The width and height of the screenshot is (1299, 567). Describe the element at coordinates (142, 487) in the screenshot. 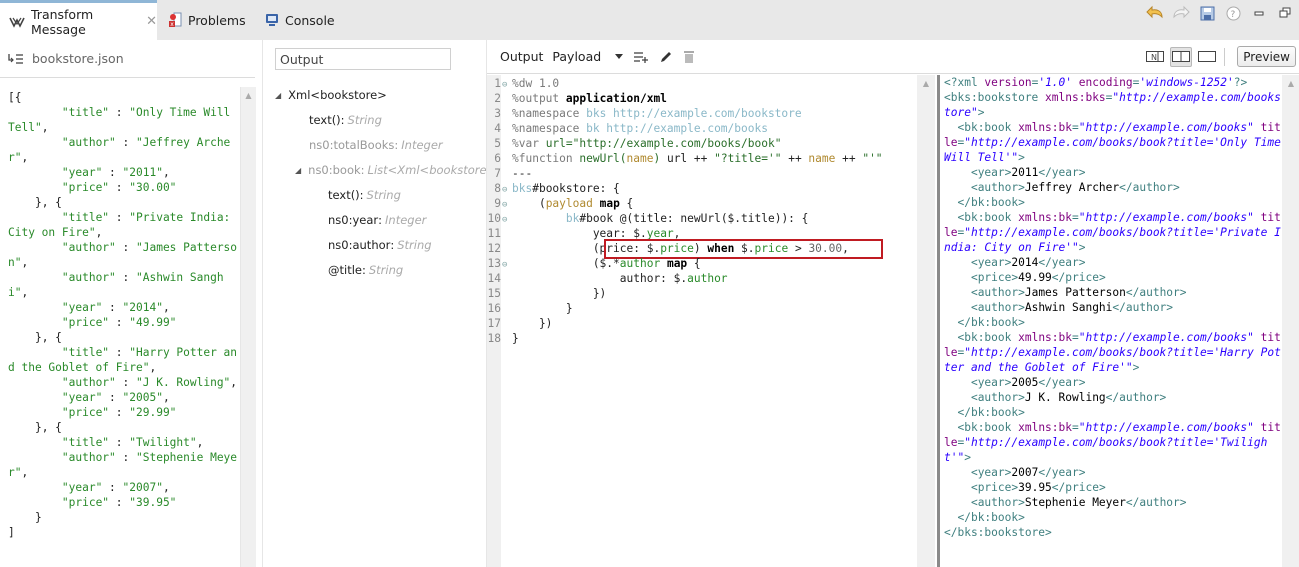

I see `json-string: "2007"` at that location.